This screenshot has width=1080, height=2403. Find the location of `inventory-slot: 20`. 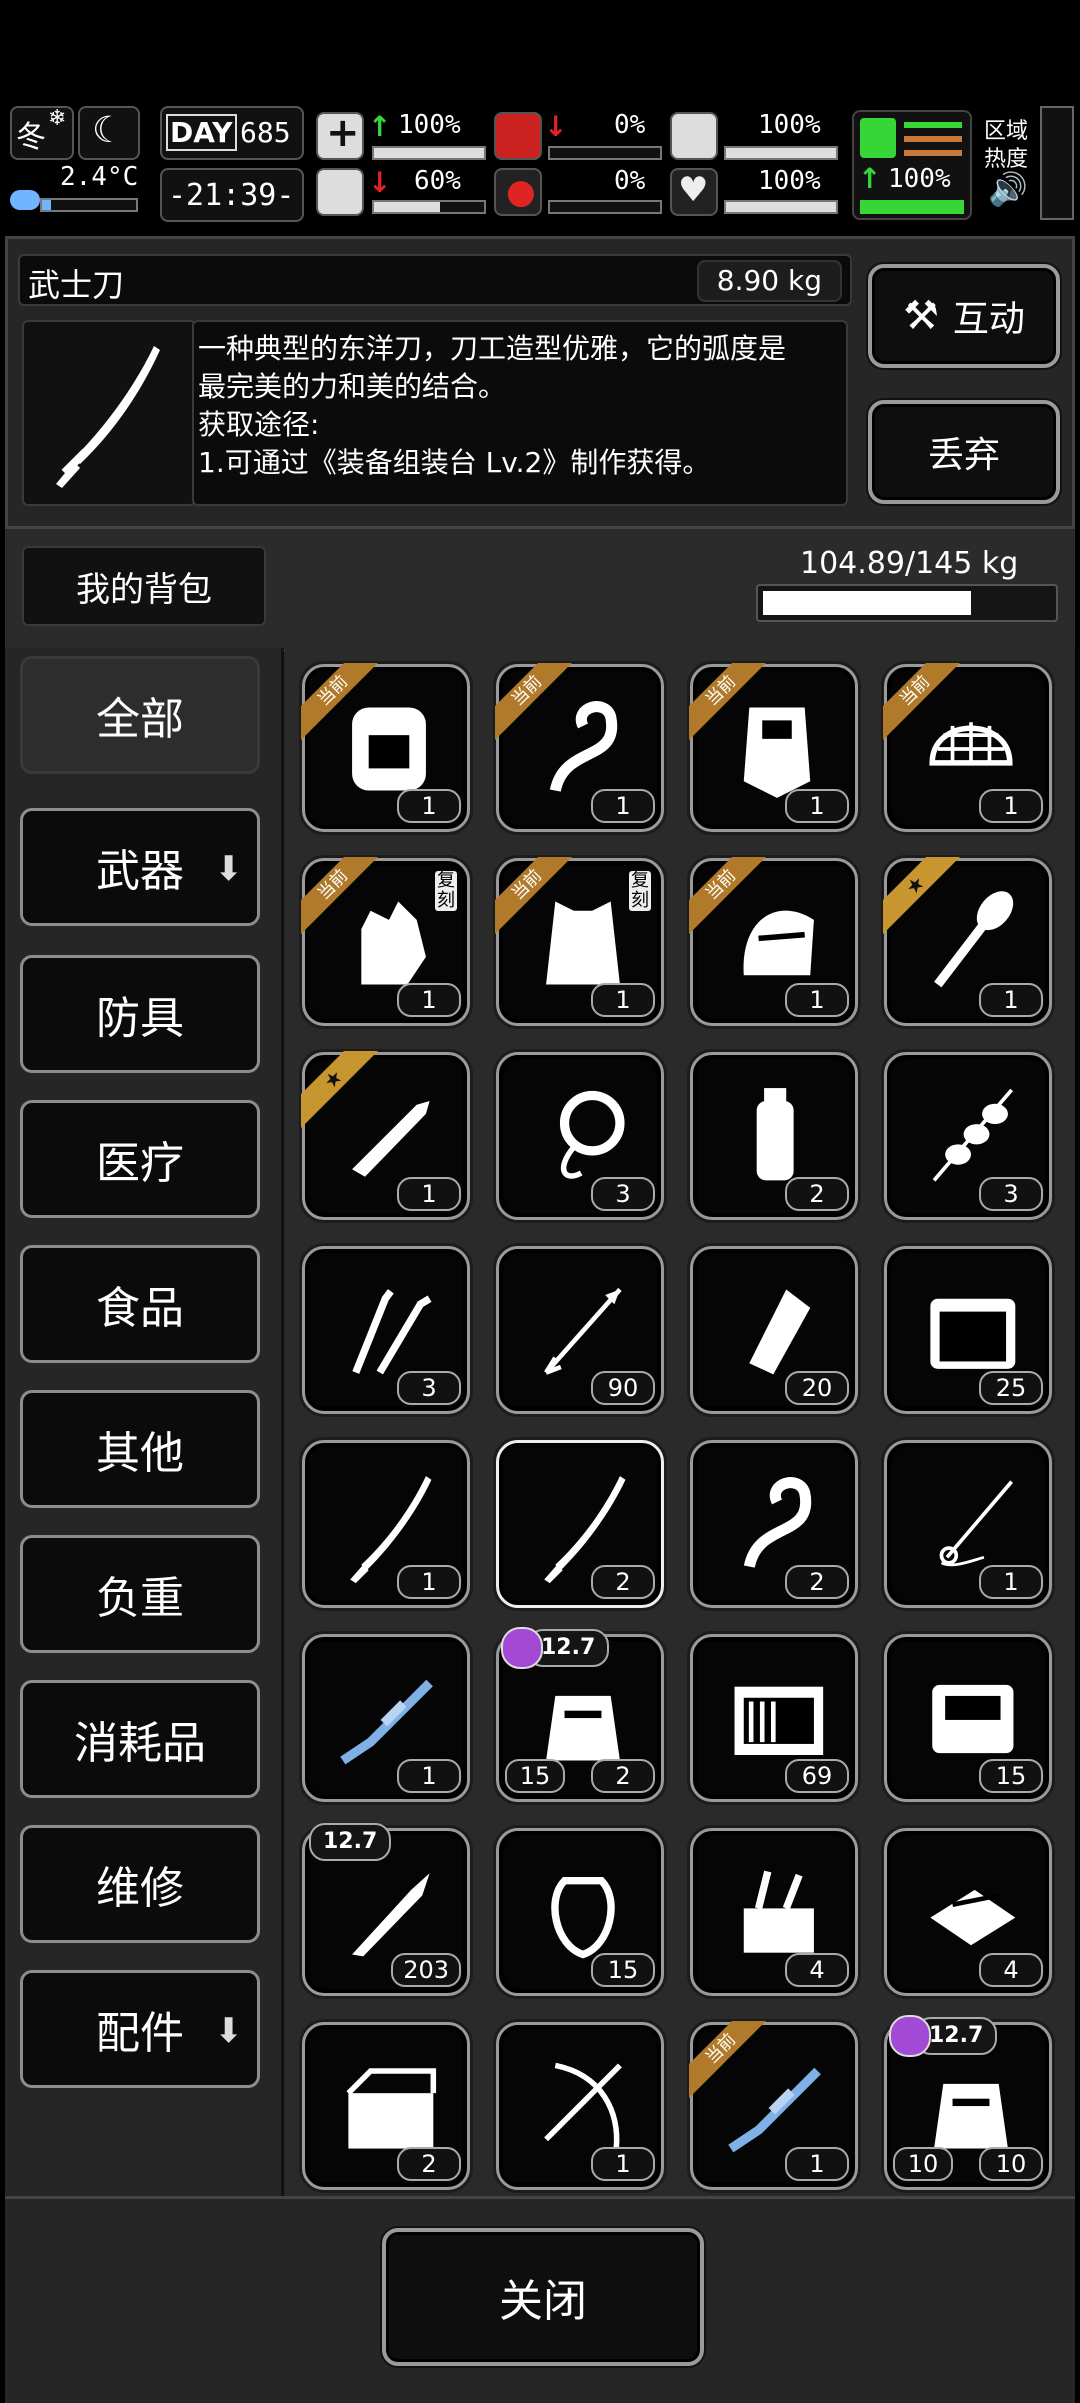

inventory-slot: 20 is located at coordinates (774, 1330).